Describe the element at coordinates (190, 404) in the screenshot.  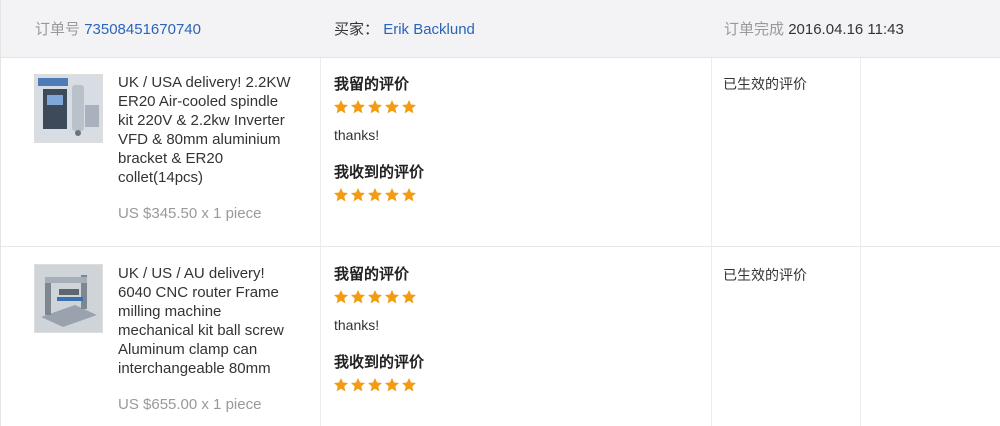
I see `product-price: US $655.00 x 1 piece` at that location.